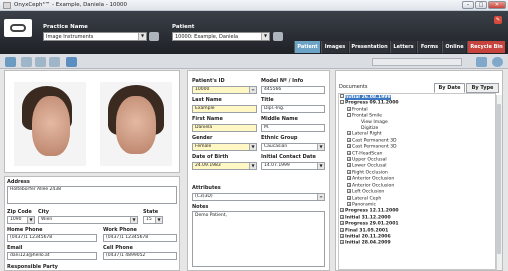 This screenshot has height=271, width=508. Describe the element at coordinates (417, 62) in the screenshot. I see `tool-strip` at that location.